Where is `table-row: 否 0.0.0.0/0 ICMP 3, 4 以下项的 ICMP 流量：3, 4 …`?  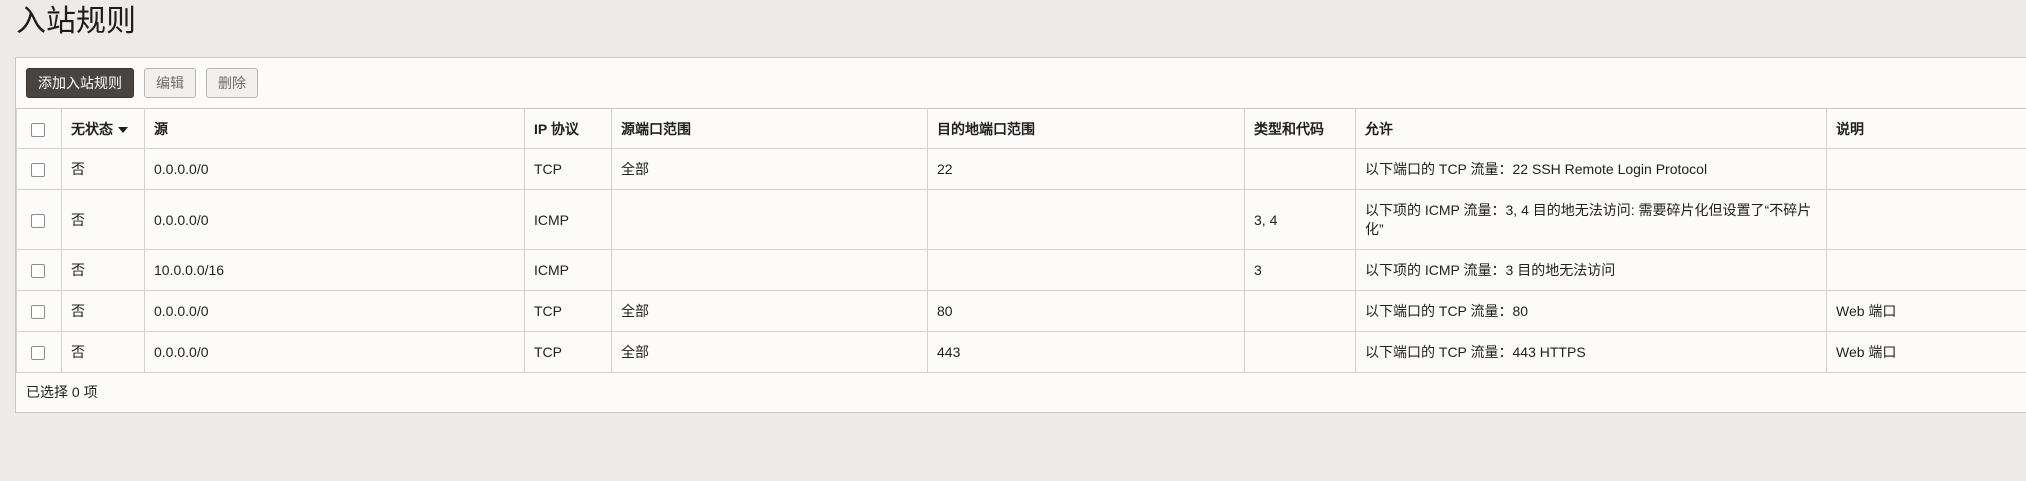 table-row: 否 0.0.0.0/0 ICMP 3, 4 以下项的 ICMP 流量：3, 4 … is located at coordinates (1021, 219).